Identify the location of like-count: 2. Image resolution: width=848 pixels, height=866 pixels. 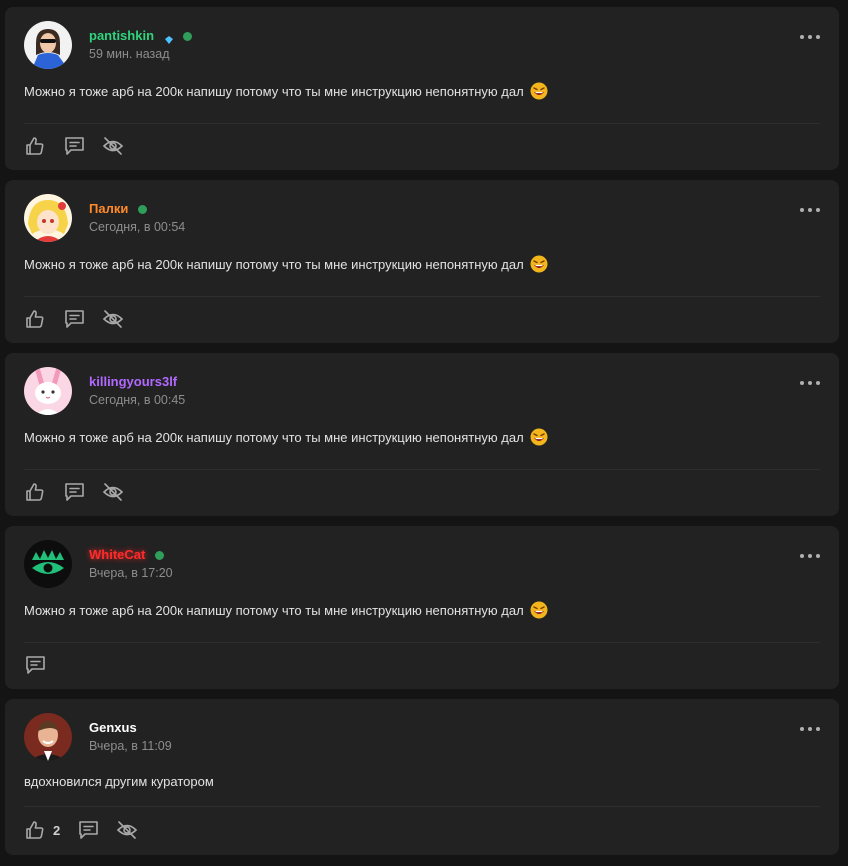
(57, 830).